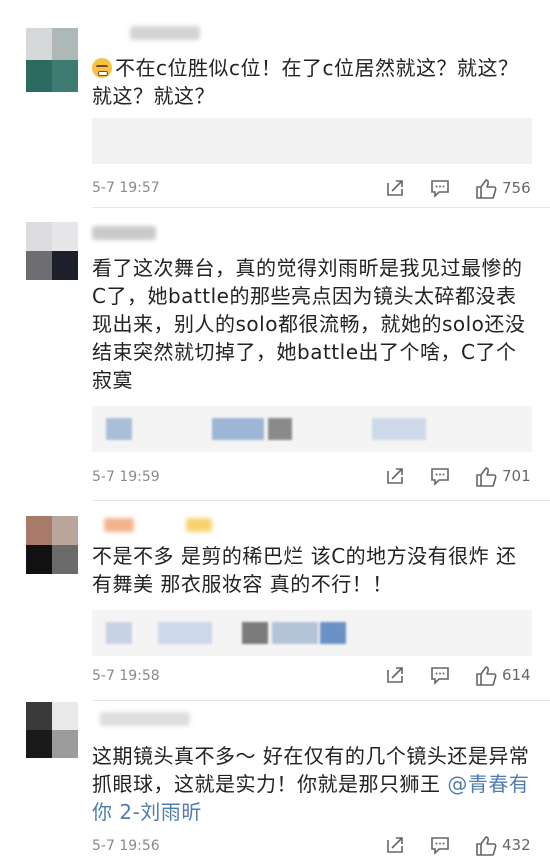 The image size is (550, 862). I want to click on action-bar: 614, so click(464, 676).